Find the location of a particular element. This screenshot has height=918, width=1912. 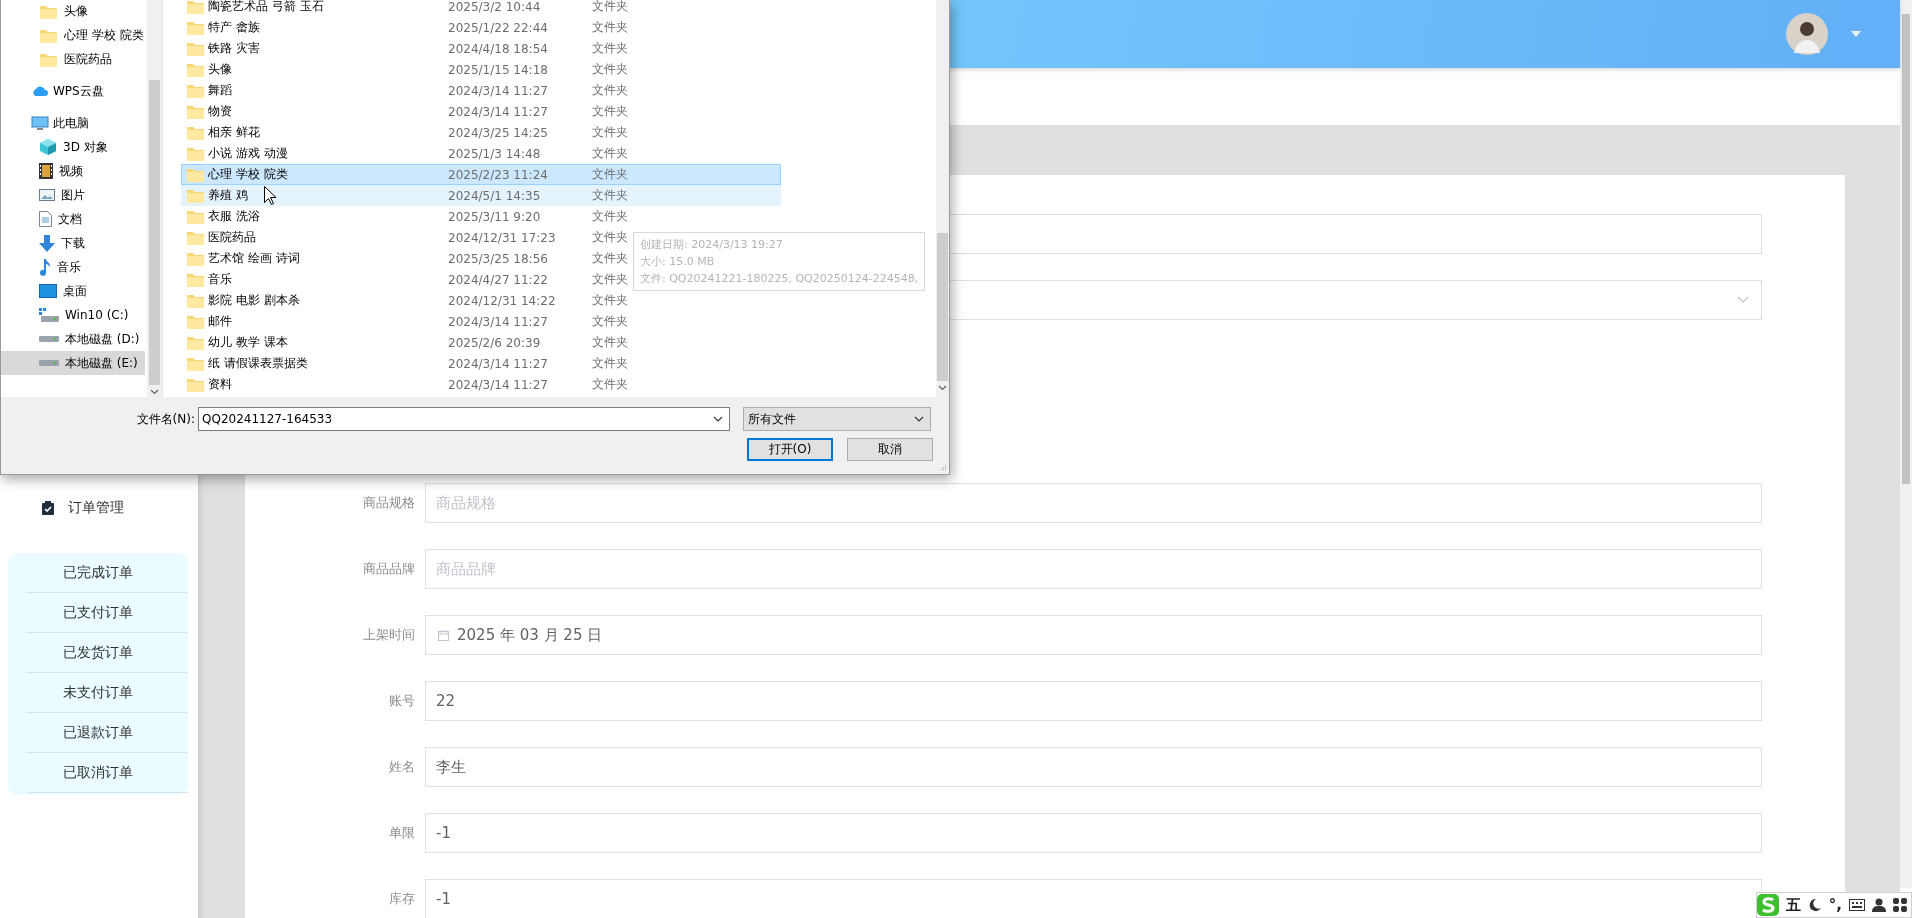

file-name: 邮件 is located at coordinates (220, 321).